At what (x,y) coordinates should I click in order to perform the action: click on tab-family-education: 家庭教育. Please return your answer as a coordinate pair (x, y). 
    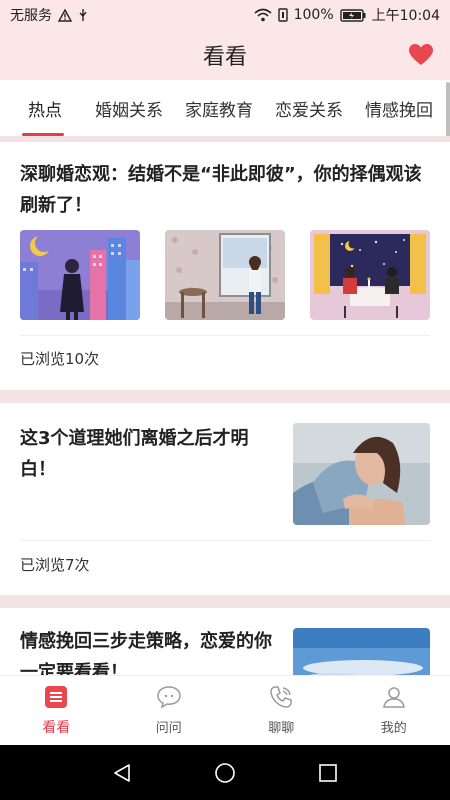
    Looking at the image, I should click on (219, 108).